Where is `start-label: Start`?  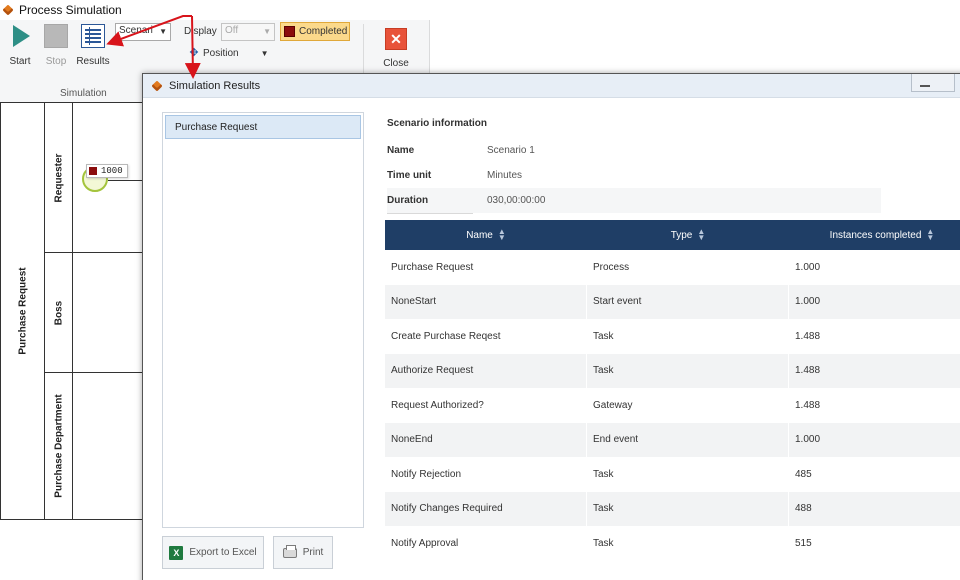 start-label: Start is located at coordinates (20, 61).